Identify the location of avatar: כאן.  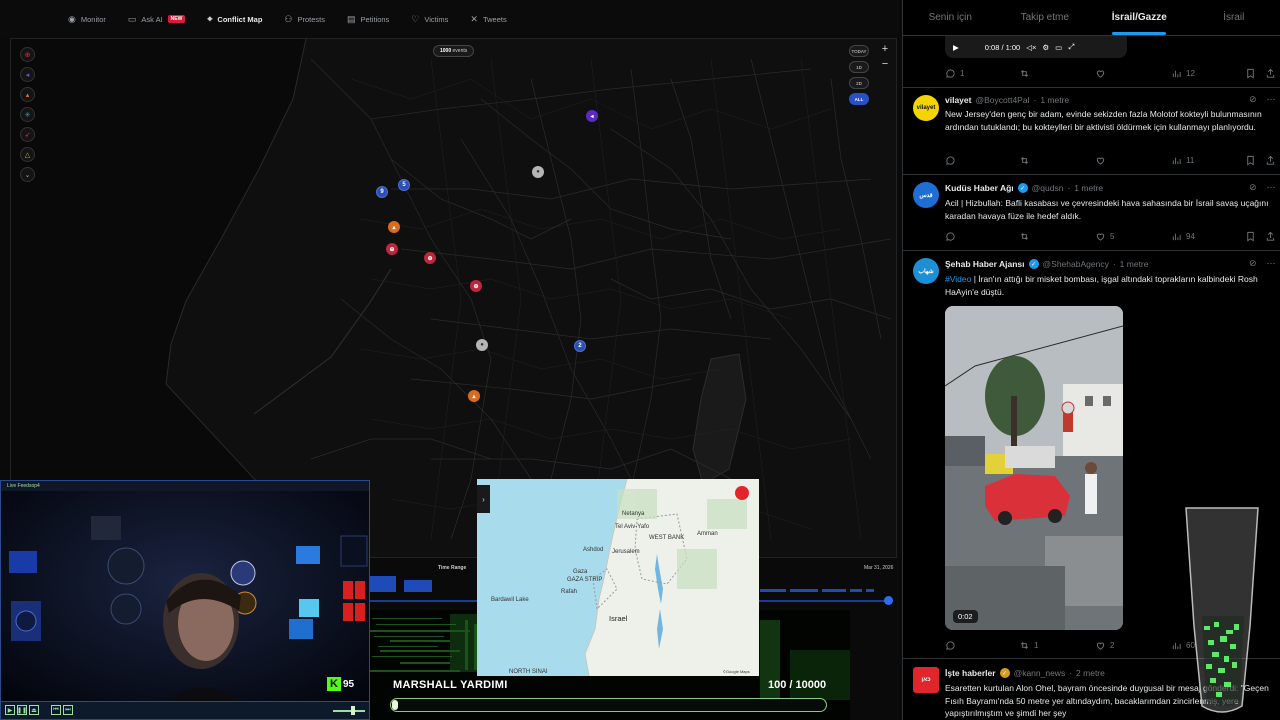
(926, 680).